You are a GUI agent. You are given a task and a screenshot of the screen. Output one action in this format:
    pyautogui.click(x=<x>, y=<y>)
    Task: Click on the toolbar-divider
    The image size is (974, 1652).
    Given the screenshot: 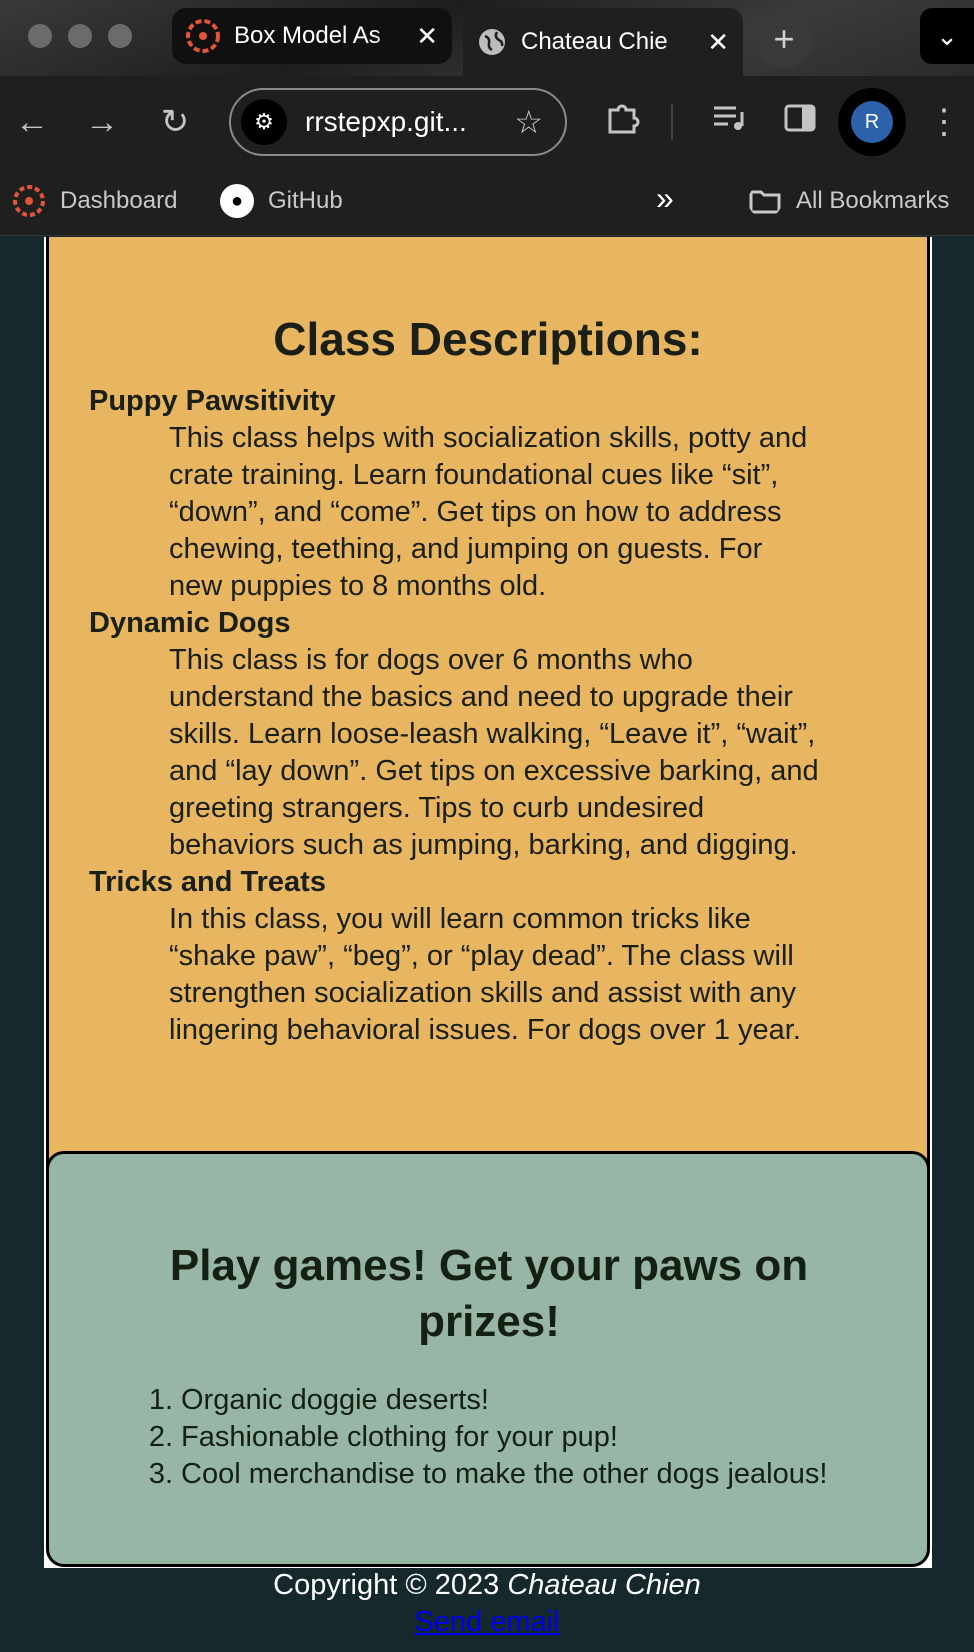 What is the action you would take?
    pyautogui.click(x=672, y=122)
    